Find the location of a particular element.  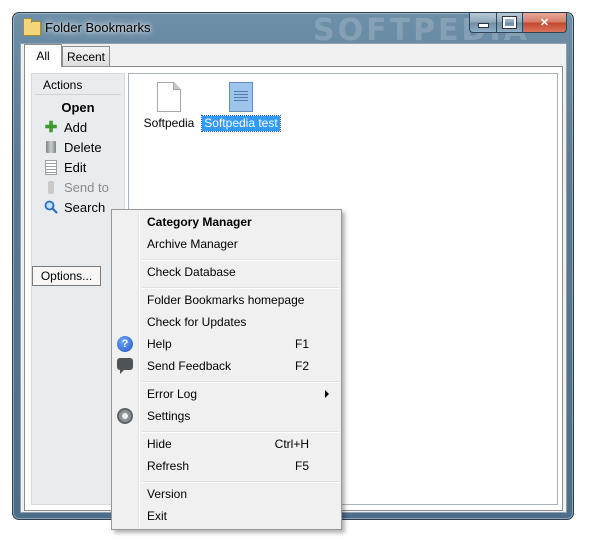

folder-icon is located at coordinates (32, 27).